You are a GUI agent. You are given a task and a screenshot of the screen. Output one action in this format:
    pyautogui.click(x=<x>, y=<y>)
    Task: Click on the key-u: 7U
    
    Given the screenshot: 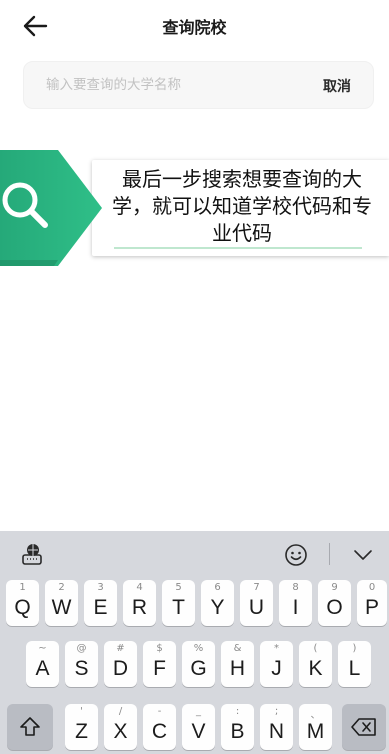 What is the action you would take?
    pyautogui.click(x=256, y=603)
    